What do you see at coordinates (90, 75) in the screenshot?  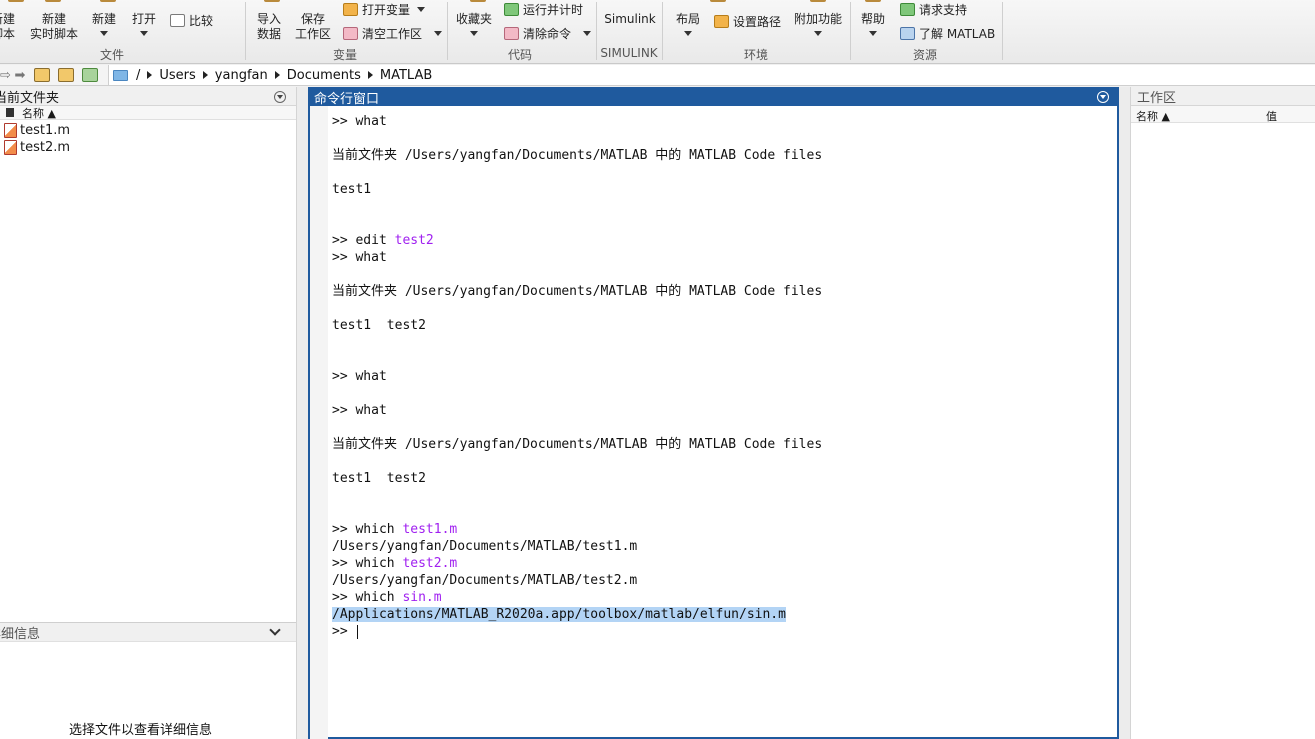 I see `search-folder-icon` at bounding box center [90, 75].